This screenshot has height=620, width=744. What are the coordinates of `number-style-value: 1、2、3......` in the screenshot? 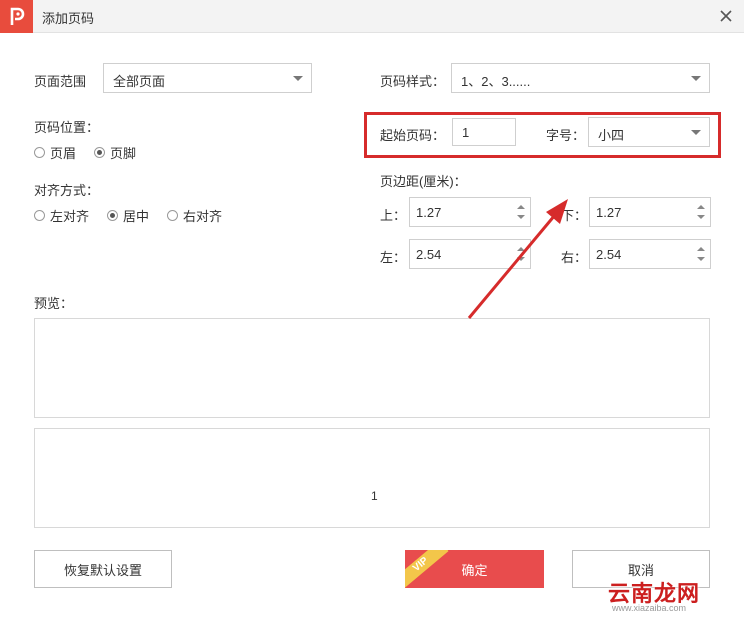 It's located at (496, 81).